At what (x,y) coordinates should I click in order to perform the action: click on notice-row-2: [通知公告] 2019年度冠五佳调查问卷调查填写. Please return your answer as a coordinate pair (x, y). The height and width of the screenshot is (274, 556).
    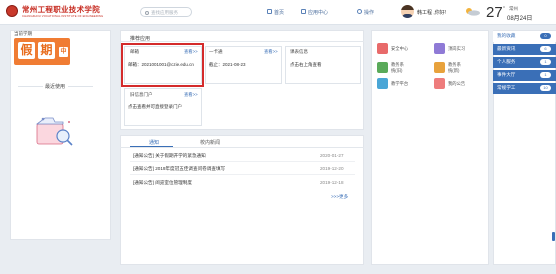
    Looking at the image, I should click on (179, 169).